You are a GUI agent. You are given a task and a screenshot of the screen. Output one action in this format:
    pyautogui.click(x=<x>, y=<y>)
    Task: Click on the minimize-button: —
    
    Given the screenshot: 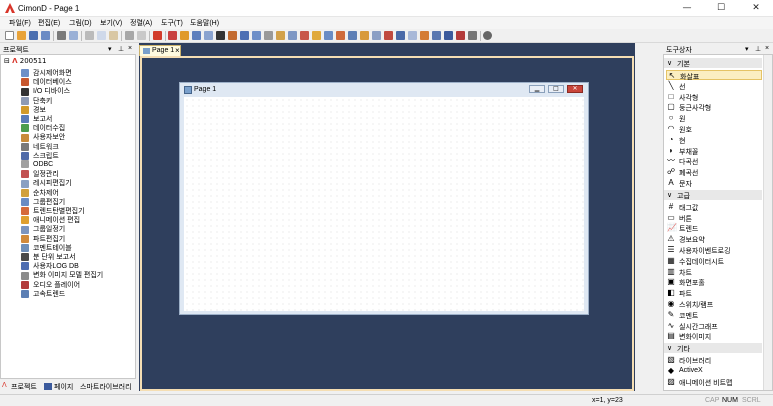 What is the action you would take?
    pyautogui.click(x=687, y=8)
    